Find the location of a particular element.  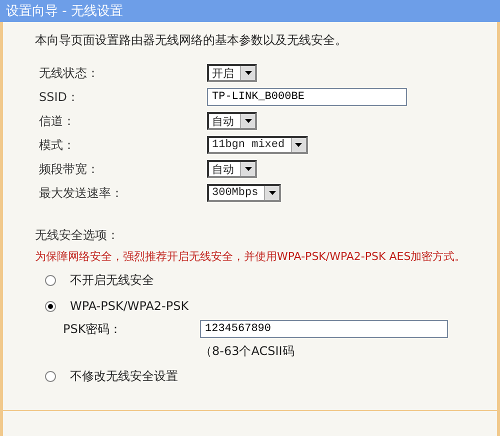

hint-text: （8-63个ACSII码 is located at coordinates (247, 351).